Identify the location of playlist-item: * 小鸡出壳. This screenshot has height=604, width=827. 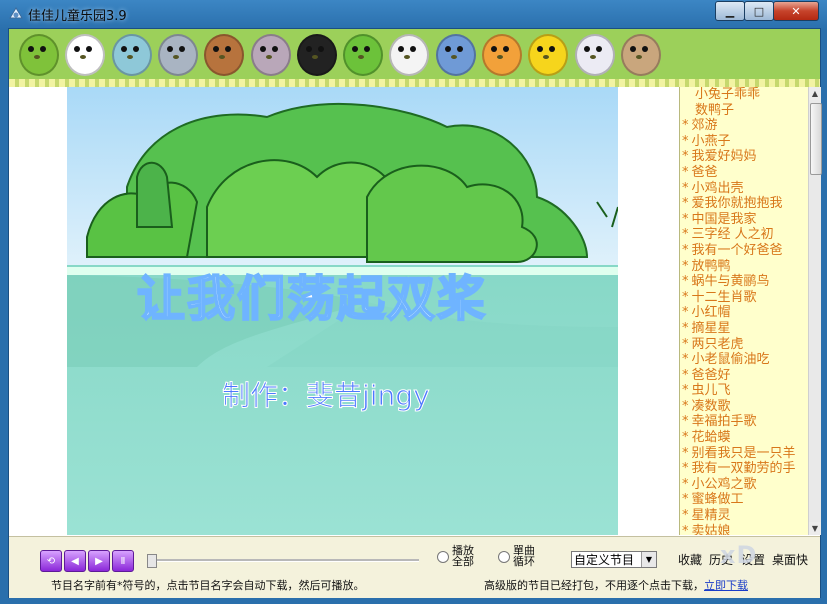
(744, 189).